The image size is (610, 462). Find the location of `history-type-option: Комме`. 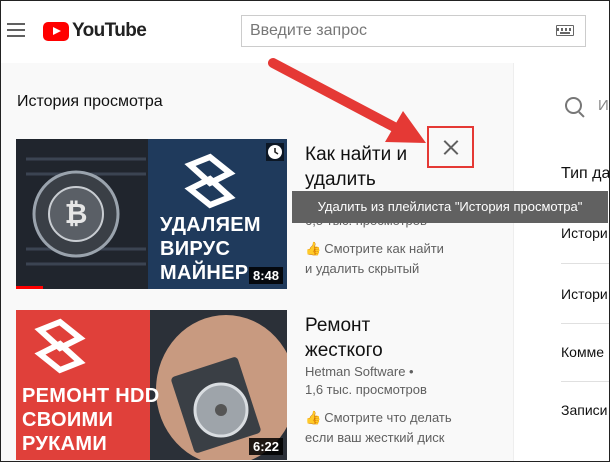

history-type-option: Комме is located at coordinates (582, 352).